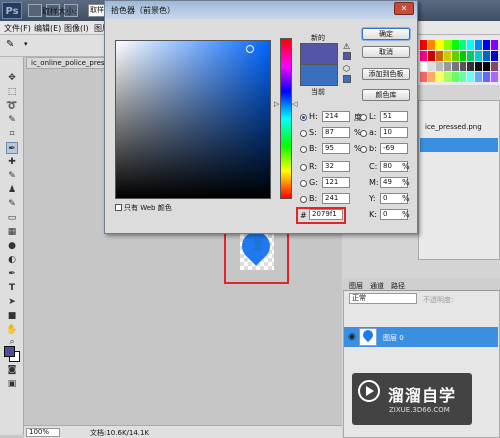 The image size is (500, 438). What do you see at coordinates (394, 132) in the screenshot?
I see `a-field: 10` at bounding box center [394, 132].